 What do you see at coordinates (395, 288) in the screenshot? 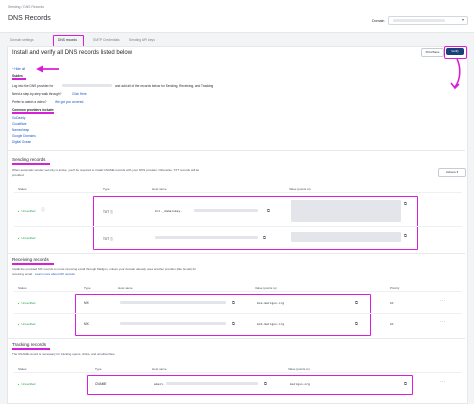
I see `col-priority: Priority` at bounding box center [395, 288].